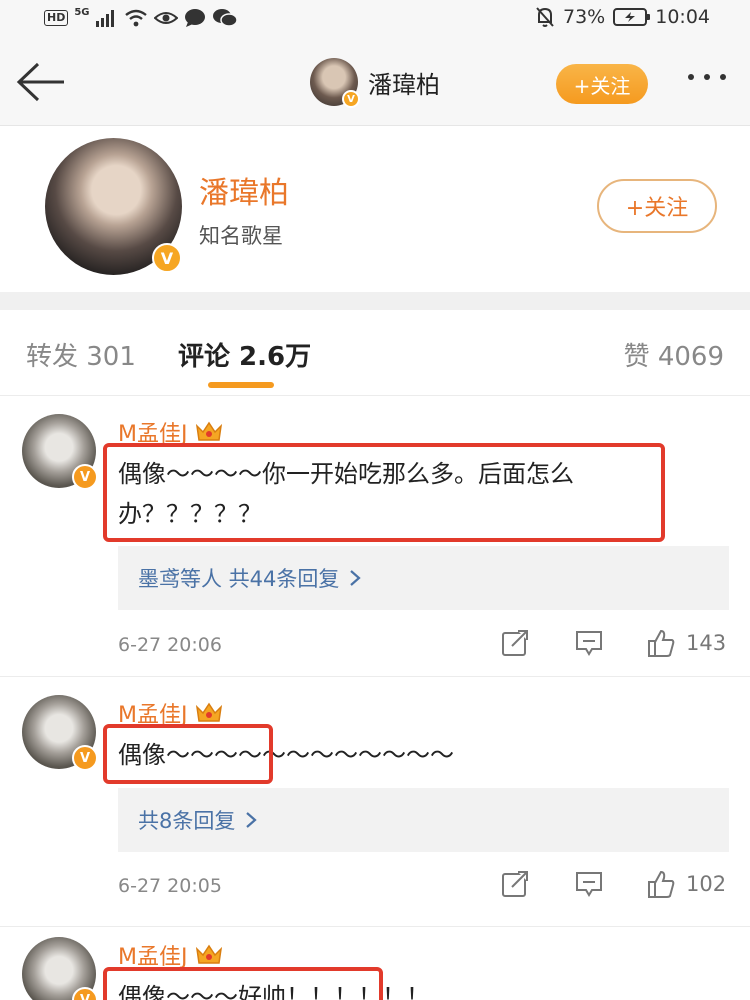  I want to click on back-button, so click(40, 82).